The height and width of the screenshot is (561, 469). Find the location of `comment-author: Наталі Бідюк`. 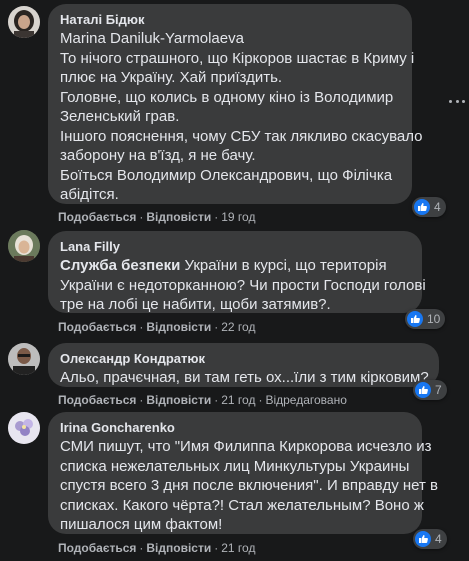

comment-author: Наталі Бідюк is located at coordinates (230, 20).